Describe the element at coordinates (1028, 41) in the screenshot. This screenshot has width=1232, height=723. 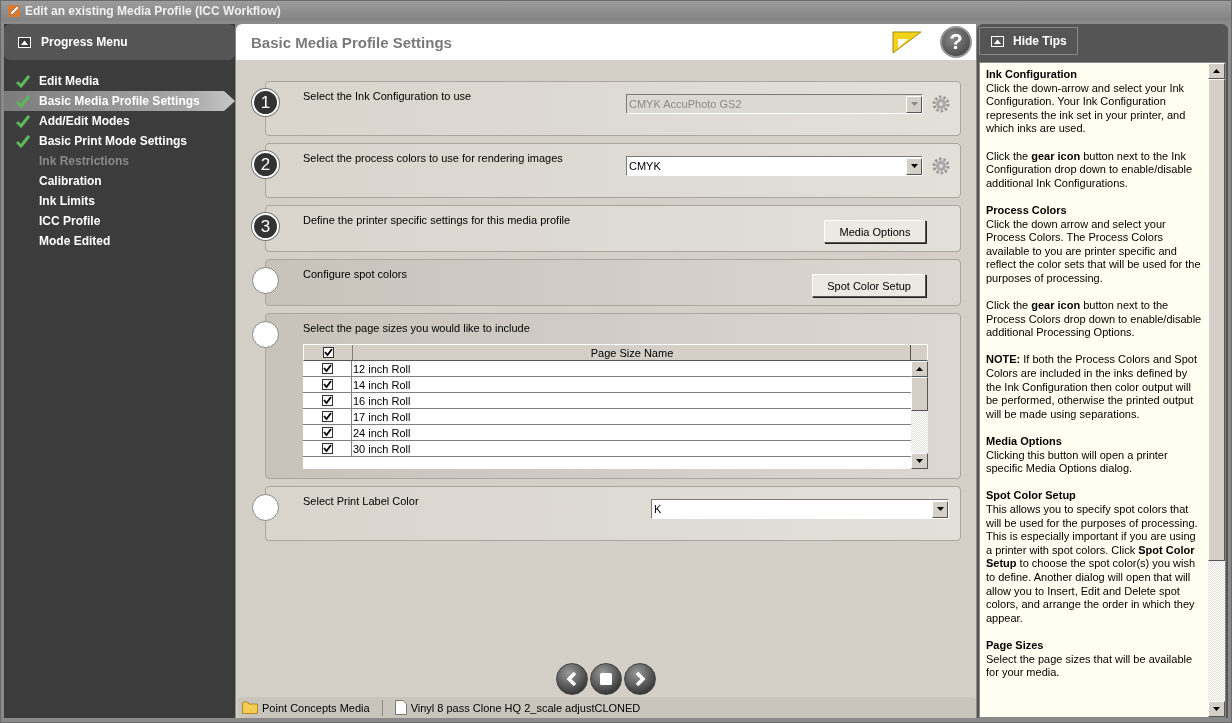
I see `hide-tips-button: Hide Tips` at that location.